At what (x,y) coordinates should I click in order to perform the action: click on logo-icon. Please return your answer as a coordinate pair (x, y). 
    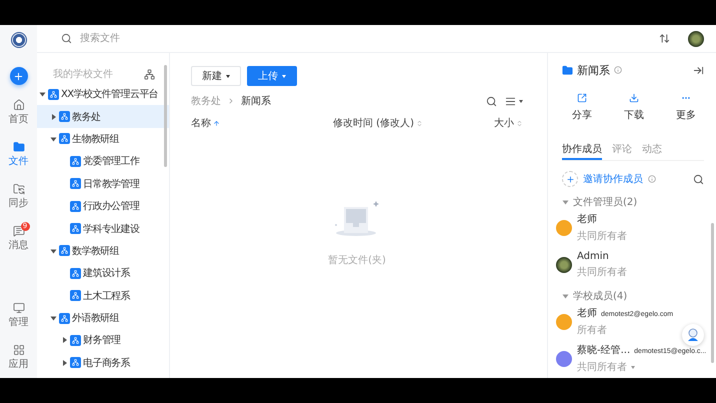
    Looking at the image, I should click on (18, 40).